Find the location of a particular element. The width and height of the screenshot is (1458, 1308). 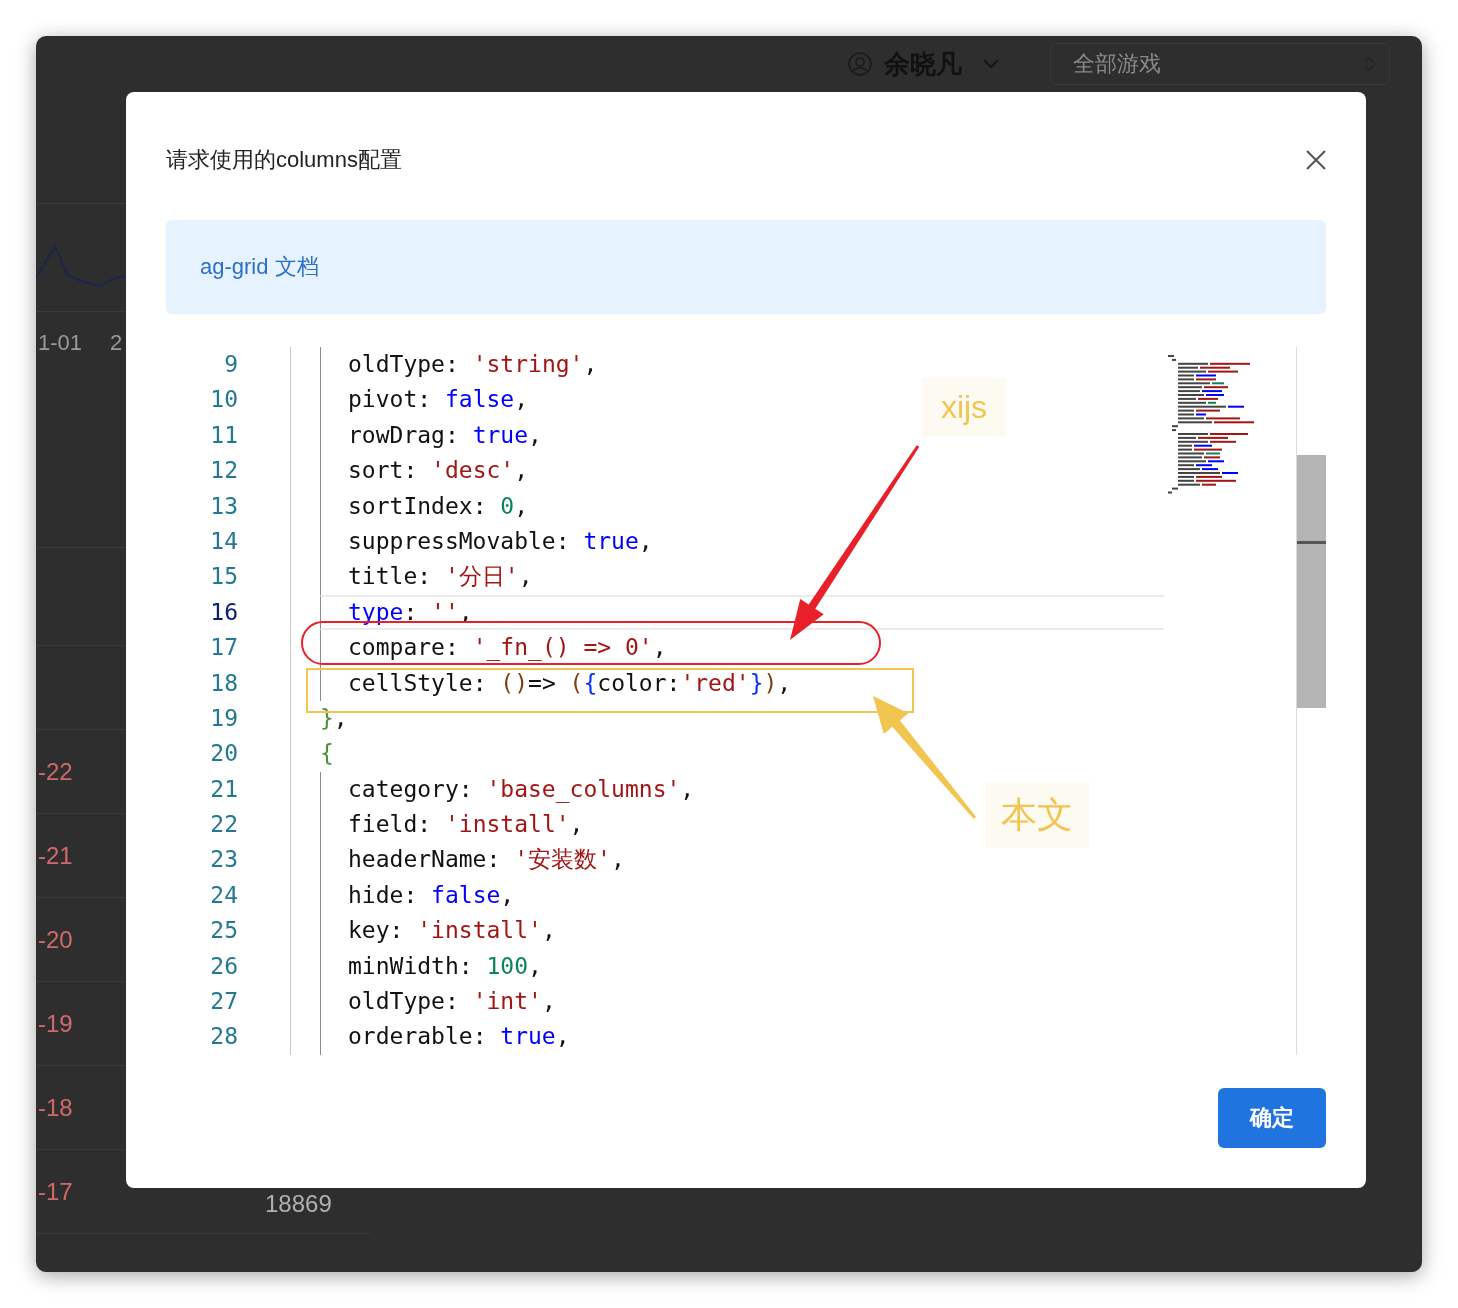

code-line: minWidth: 100, is located at coordinates (742, 966).